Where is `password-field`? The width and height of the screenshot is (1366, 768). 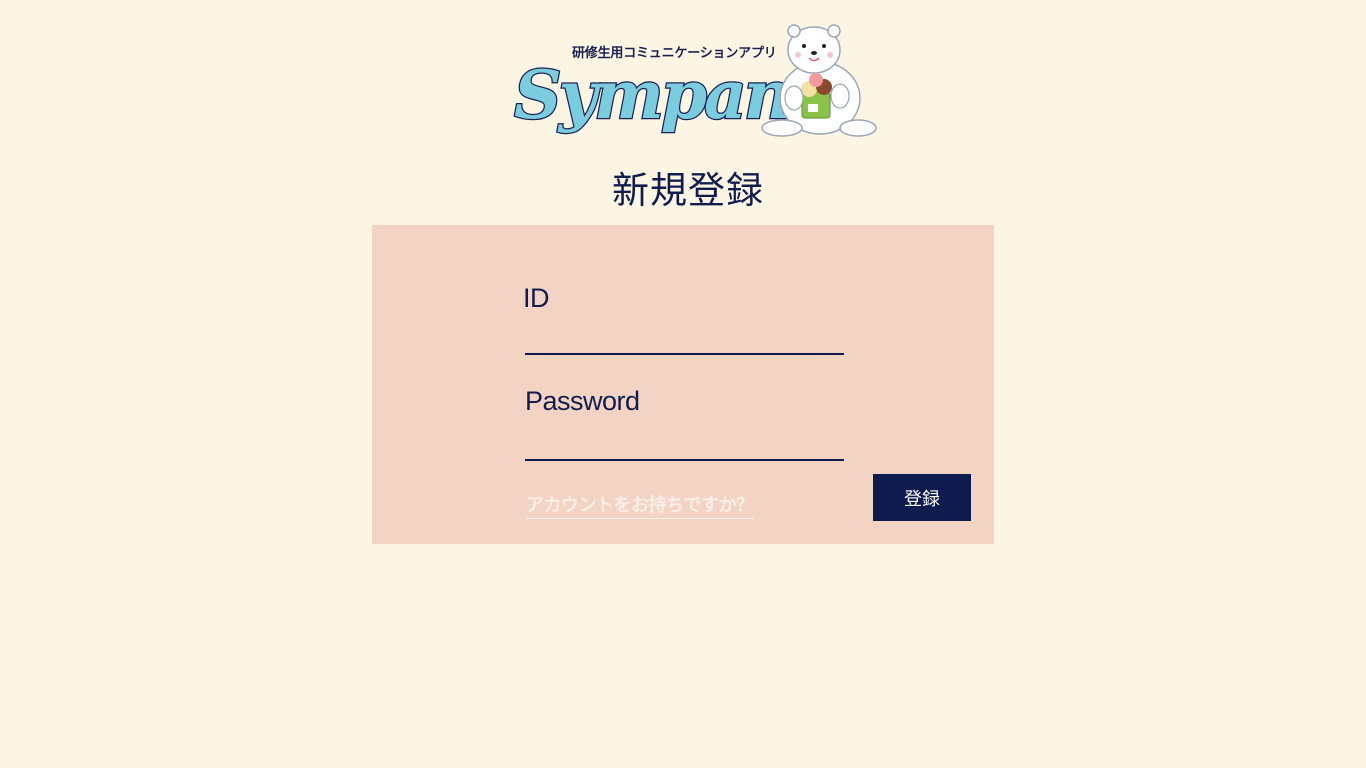
password-field is located at coordinates (684, 446).